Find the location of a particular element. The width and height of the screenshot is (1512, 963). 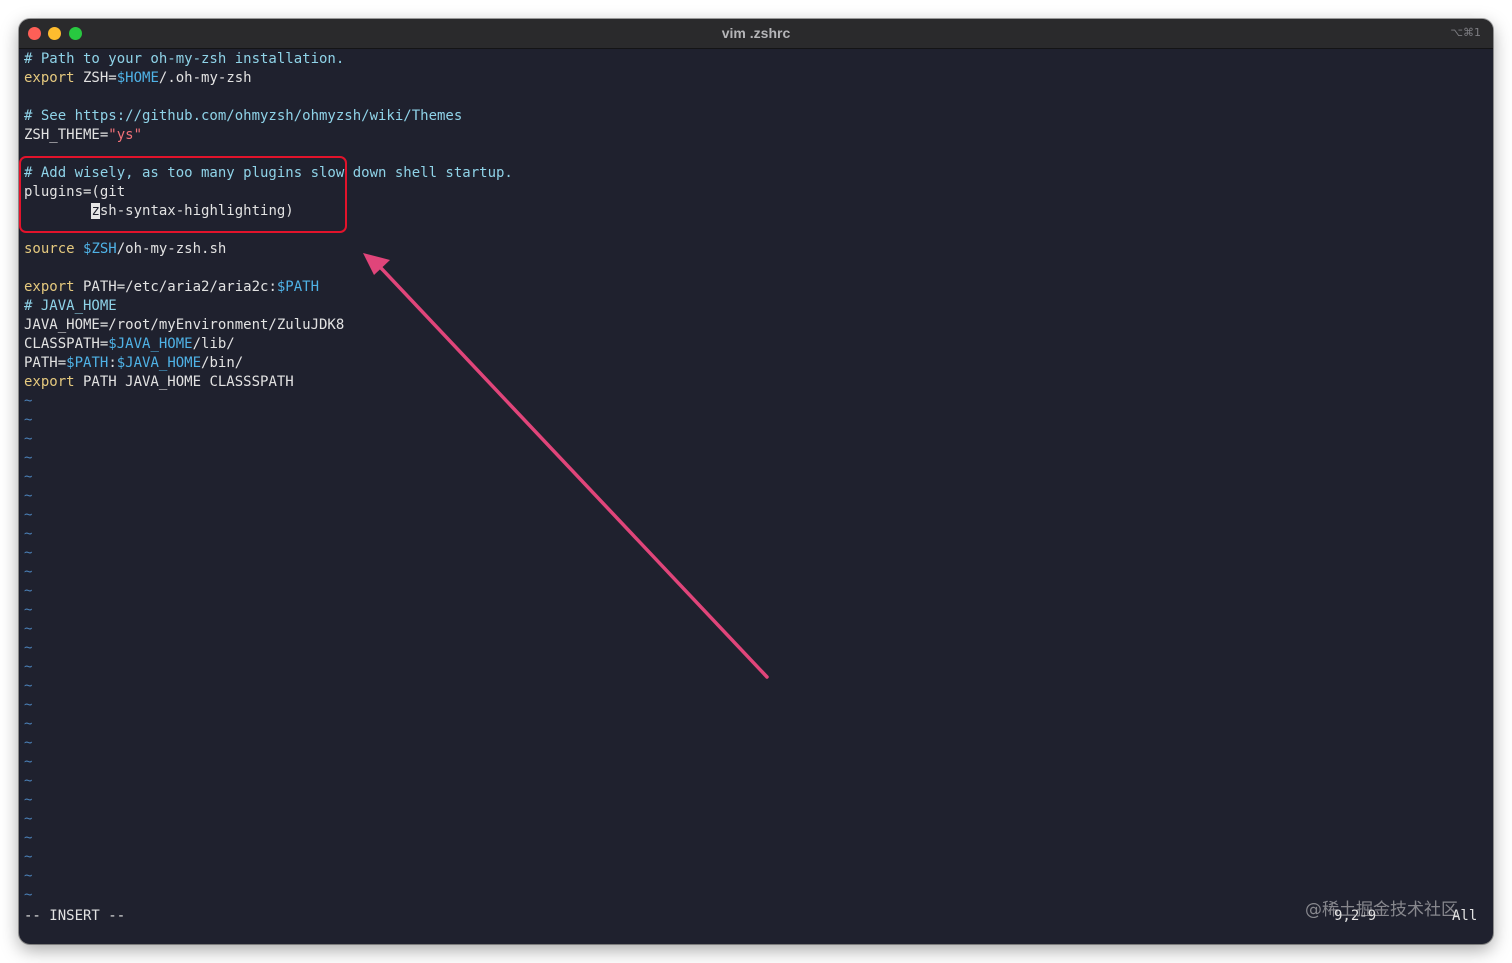

title-bar: vim .zshrc ⌥⌘1 is located at coordinates (756, 34).